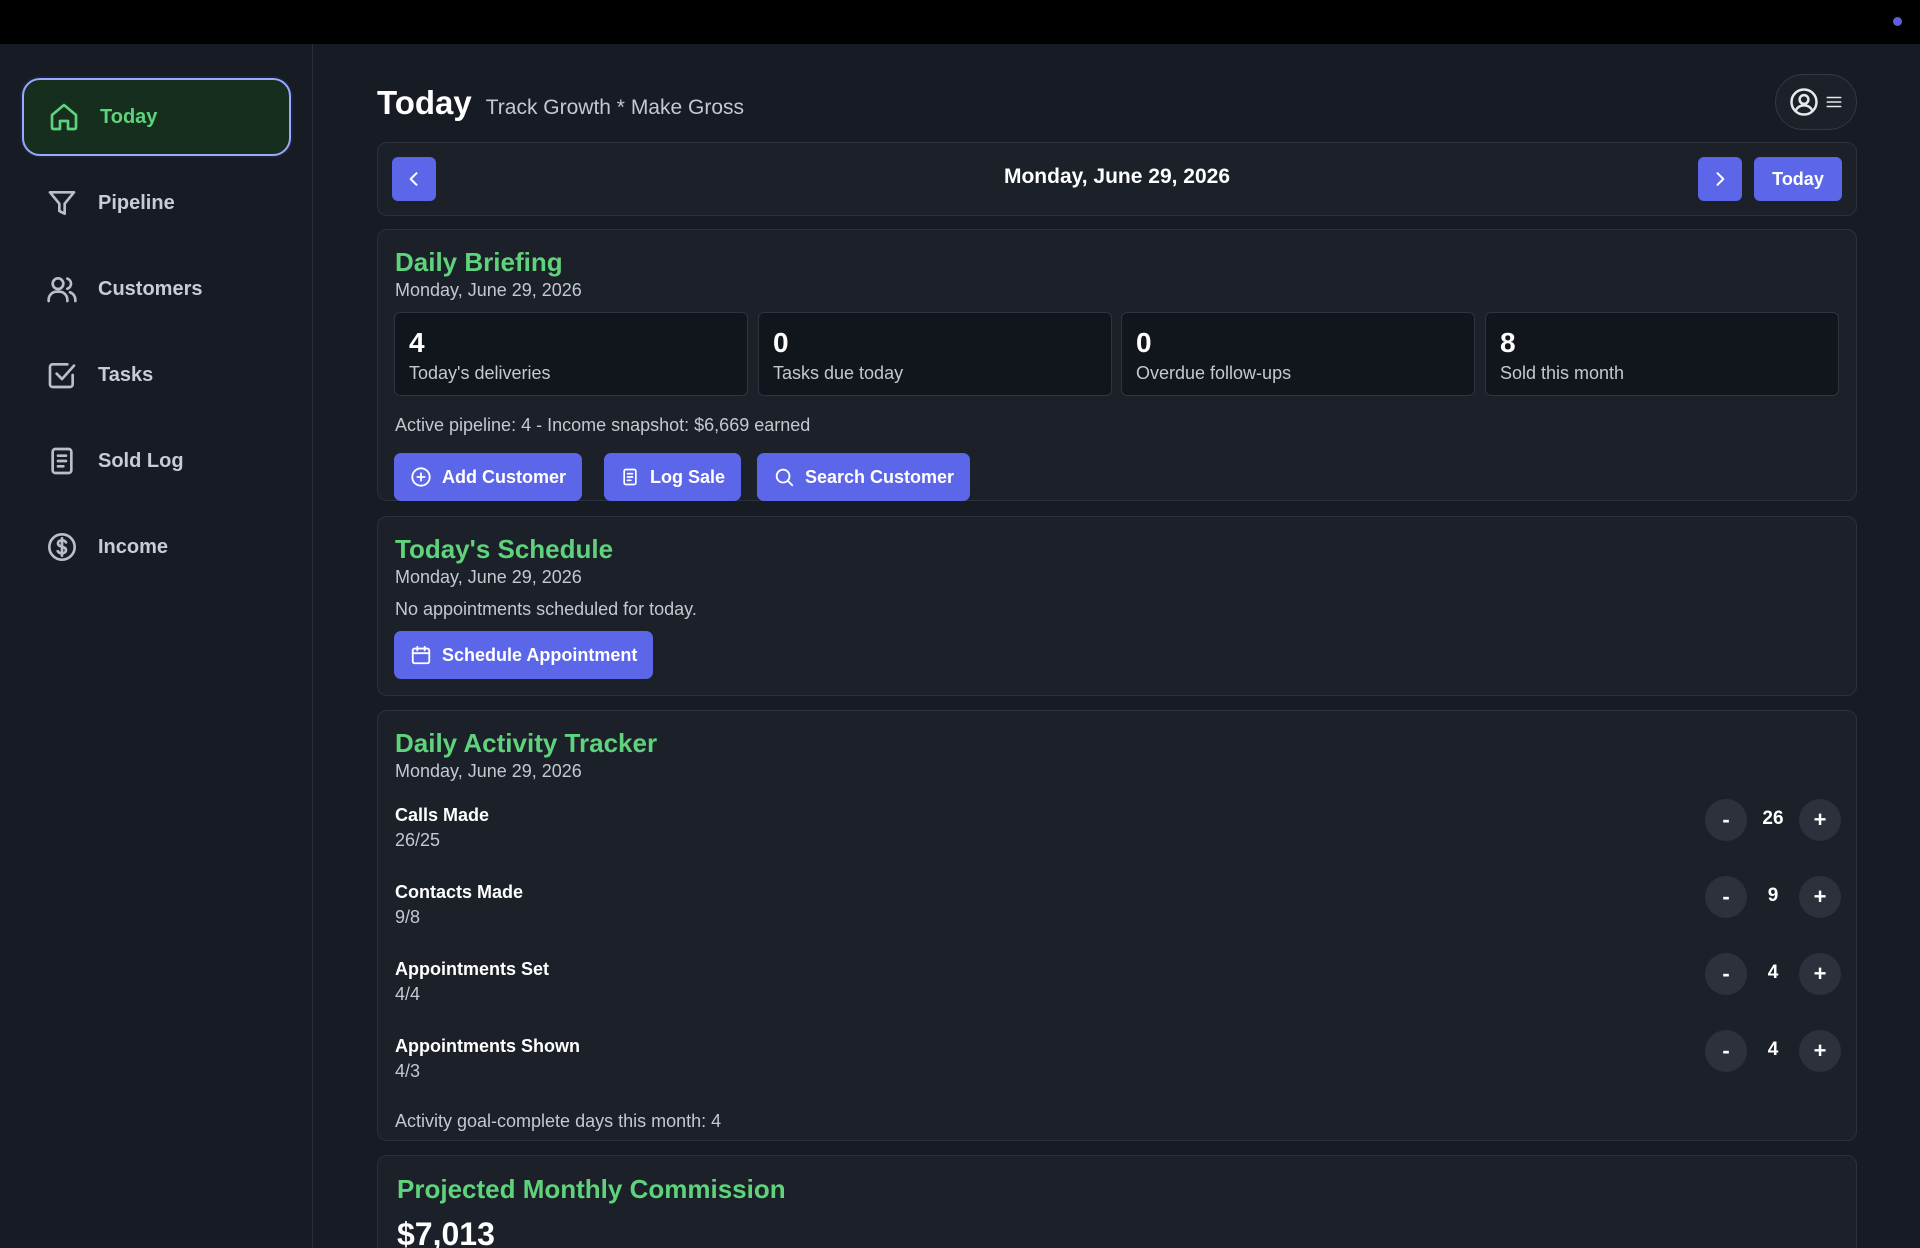  Describe the element at coordinates (424, 102) in the screenshot. I see `page-title: Today` at that location.